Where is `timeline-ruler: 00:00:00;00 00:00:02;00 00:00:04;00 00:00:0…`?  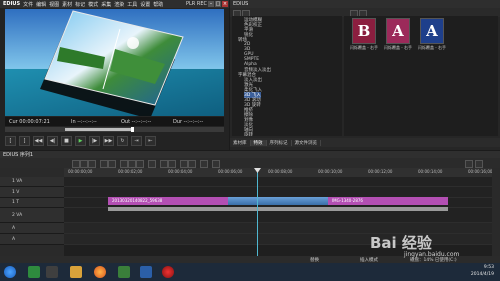
timeline-ruler: 00:00:00;00 00:00:02;00 00:00:04;00 00:00:0… is located at coordinates (278, 172).